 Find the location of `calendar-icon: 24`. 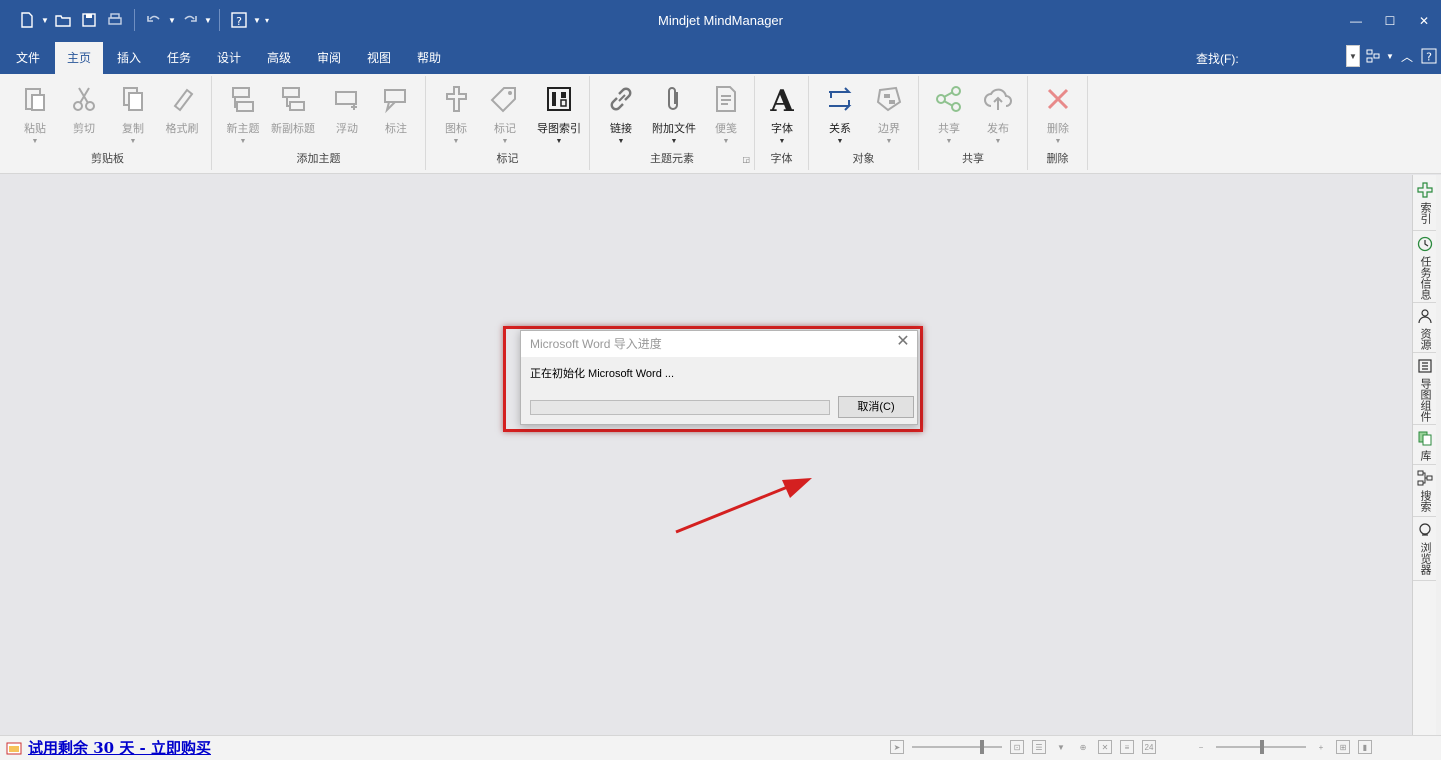

calendar-icon: 24 is located at coordinates (1149, 747).